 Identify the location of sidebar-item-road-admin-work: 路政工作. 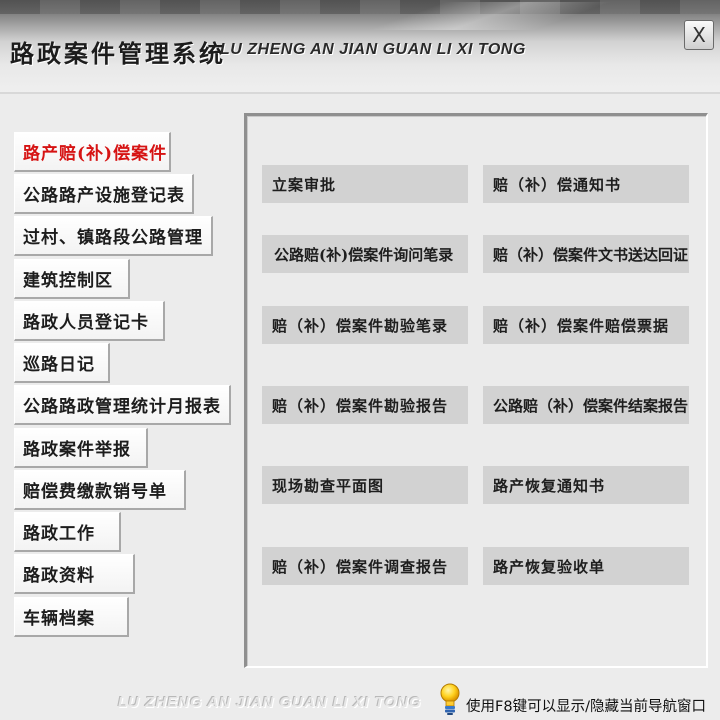
(67, 532).